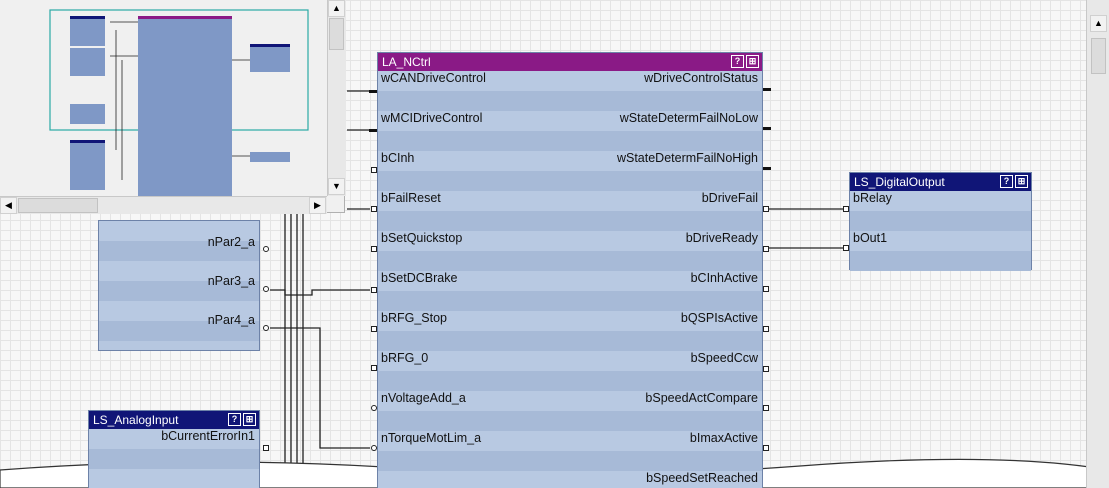  I want to click on ls-digitaloutput-block: LS_DigitalOutput ? ⊞ bRelay bOut1, so click(940, 221).